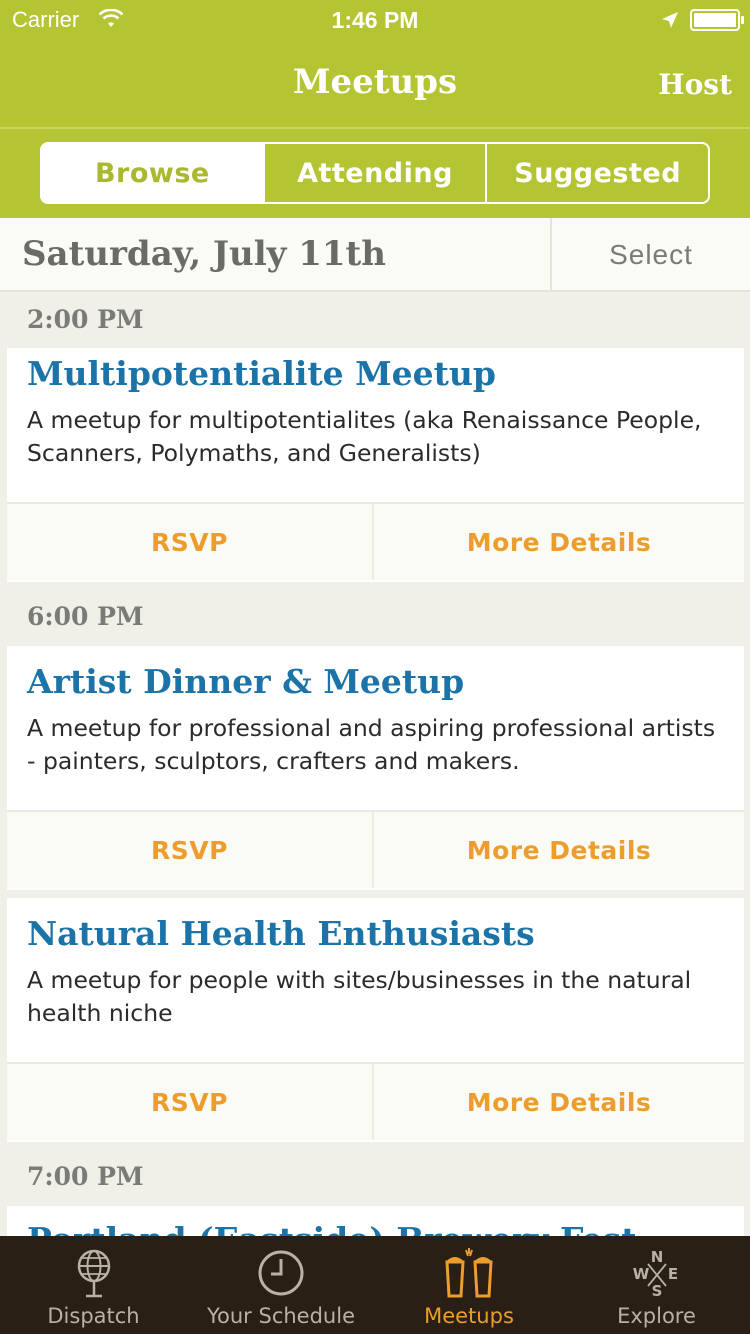 The height and width of the screenshot is (1334, 750). I want to click on svg-text: N, so click(656, 1257).